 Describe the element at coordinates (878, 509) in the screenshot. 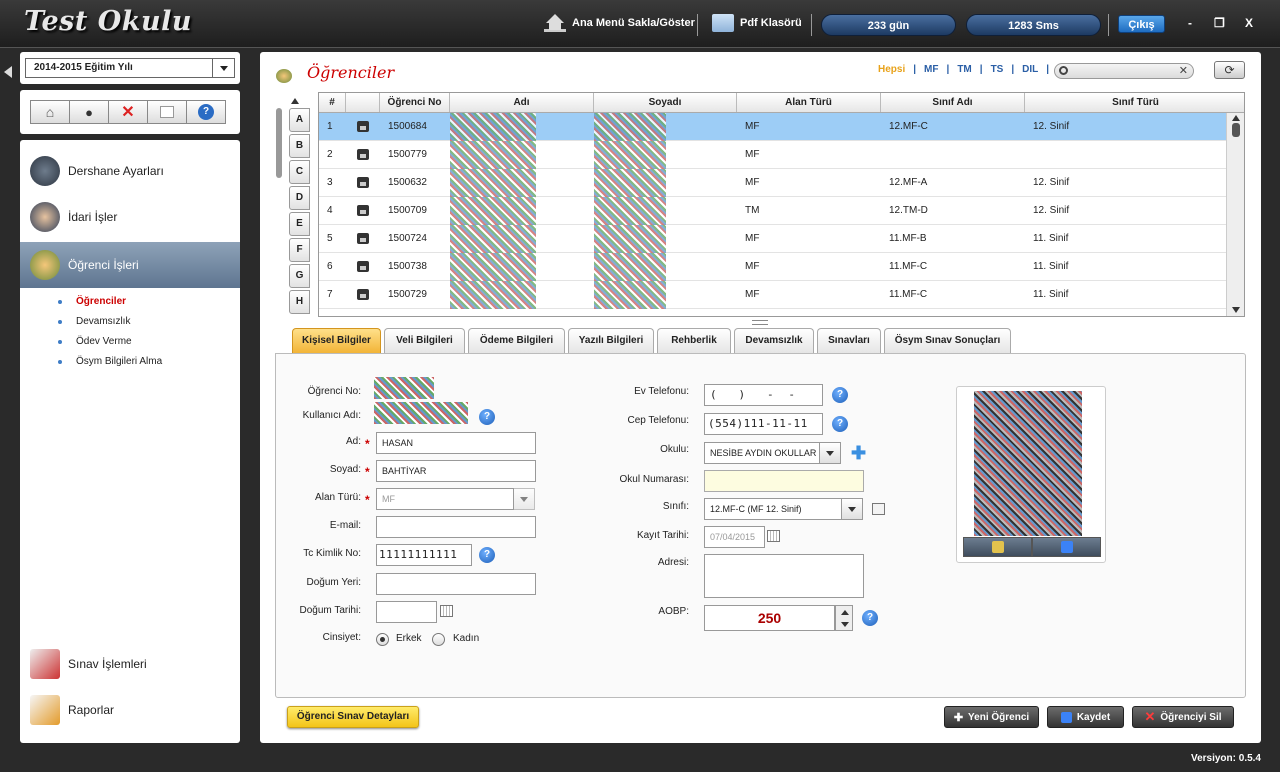

I see `class-picker-icon` at that location.